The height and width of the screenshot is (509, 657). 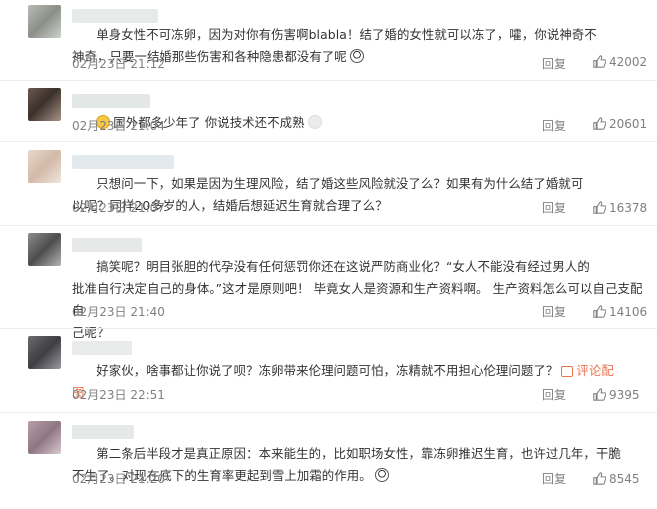 What do you see at coordinates (118, 208) in the screenshot?
I see `comment-time: 02月23日 21:07` at bounding box center [118, 208].